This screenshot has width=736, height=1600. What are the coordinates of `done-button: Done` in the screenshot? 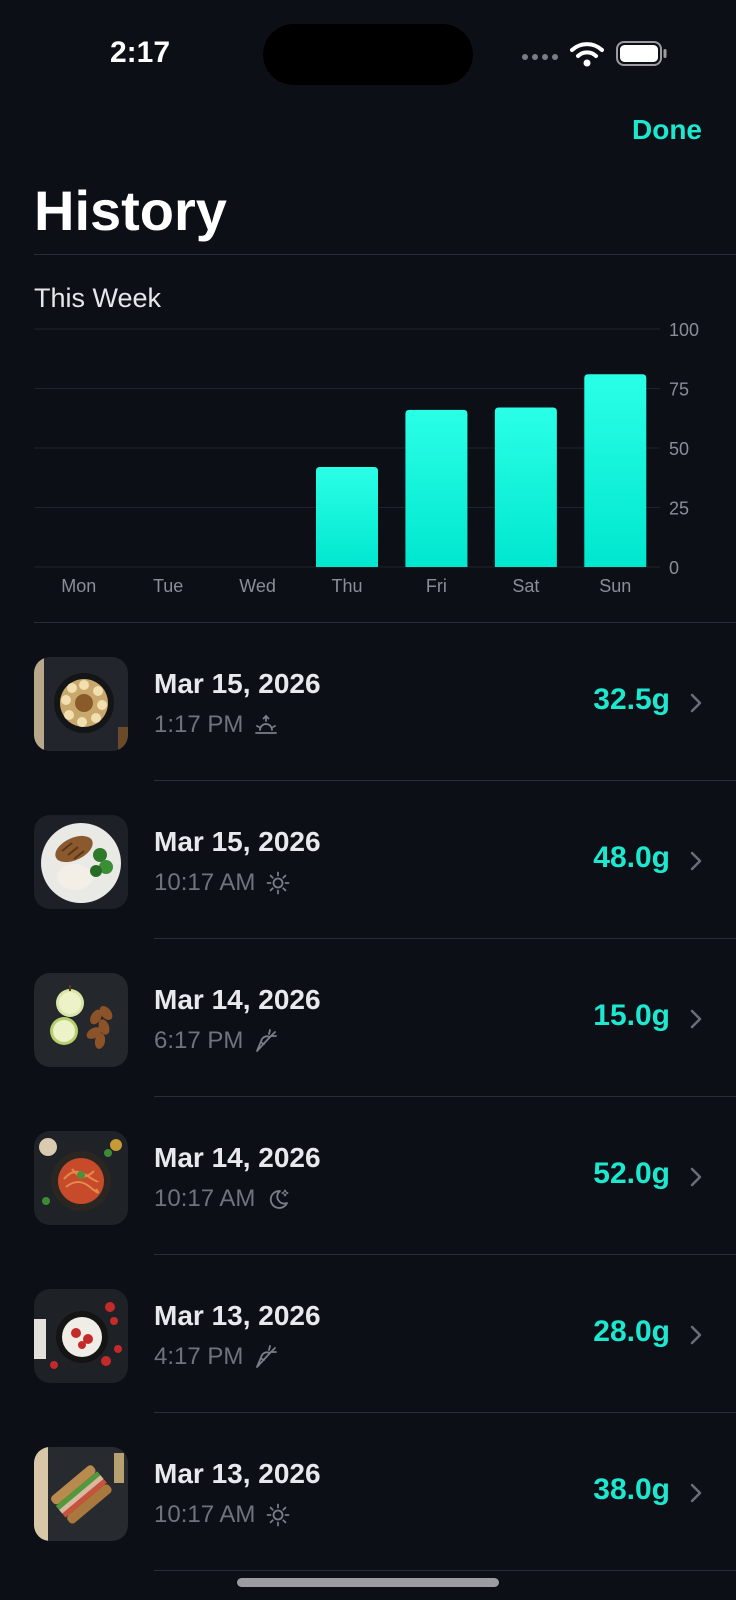 It's located at (667, 130).